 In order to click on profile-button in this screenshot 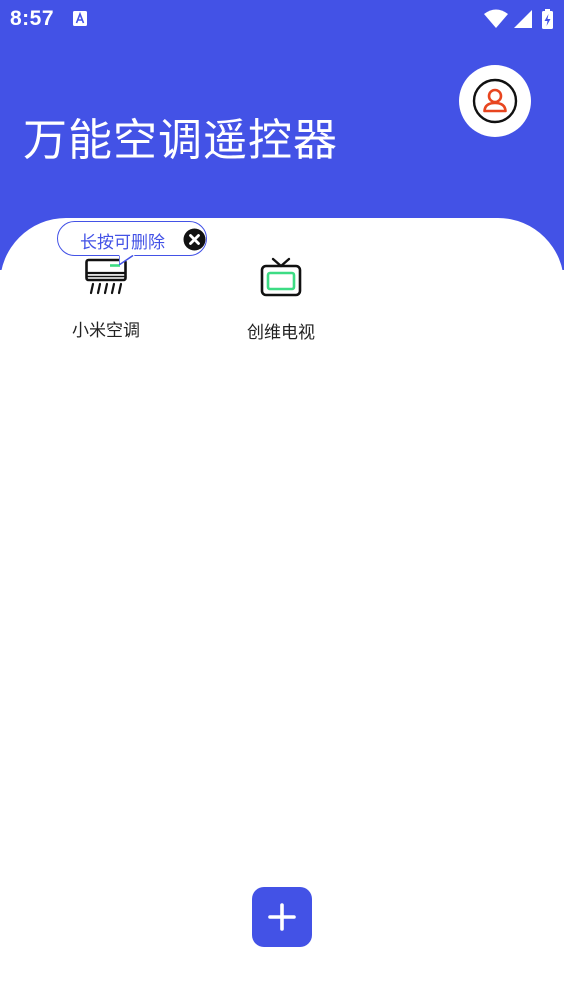, I will do `click(495, 101)`.